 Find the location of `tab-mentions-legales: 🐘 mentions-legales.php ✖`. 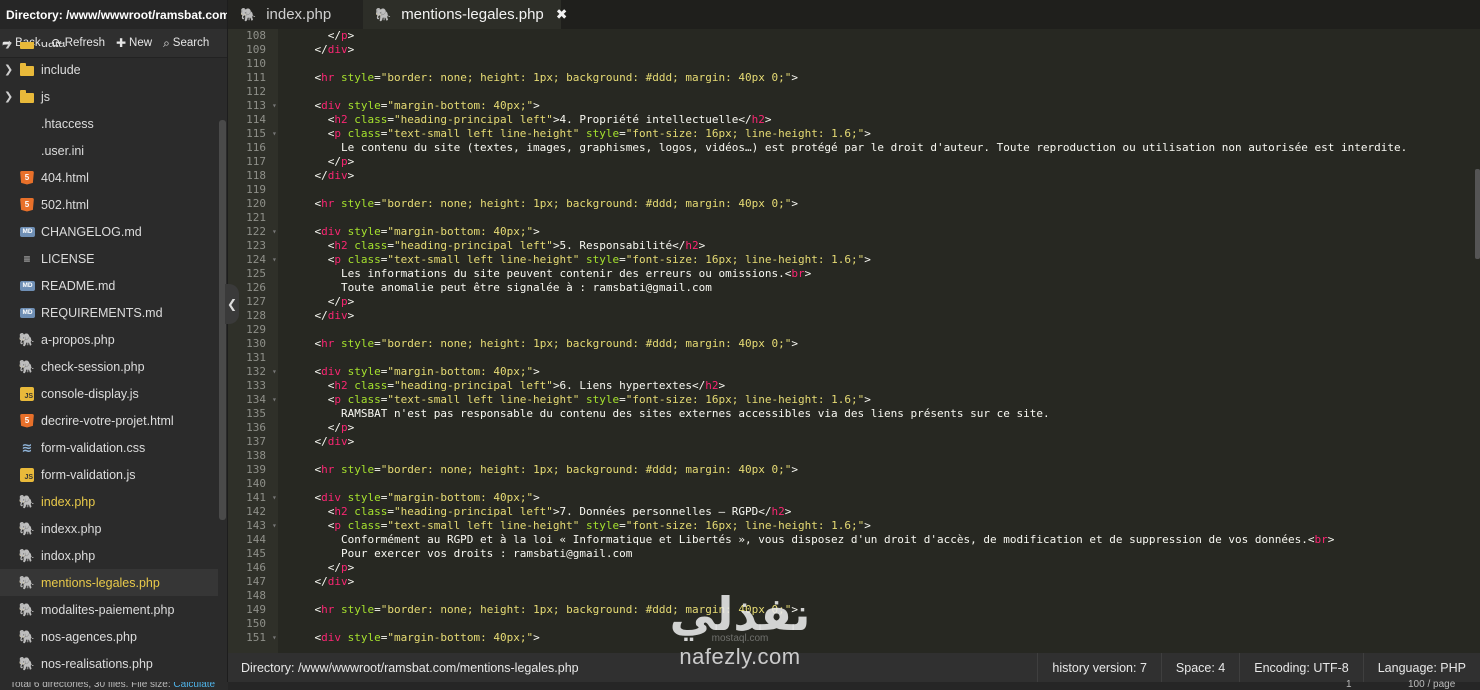

tab-mentions-legales: 🐘 mentions-legales.php ✖ is located at coordinates (465, 14).